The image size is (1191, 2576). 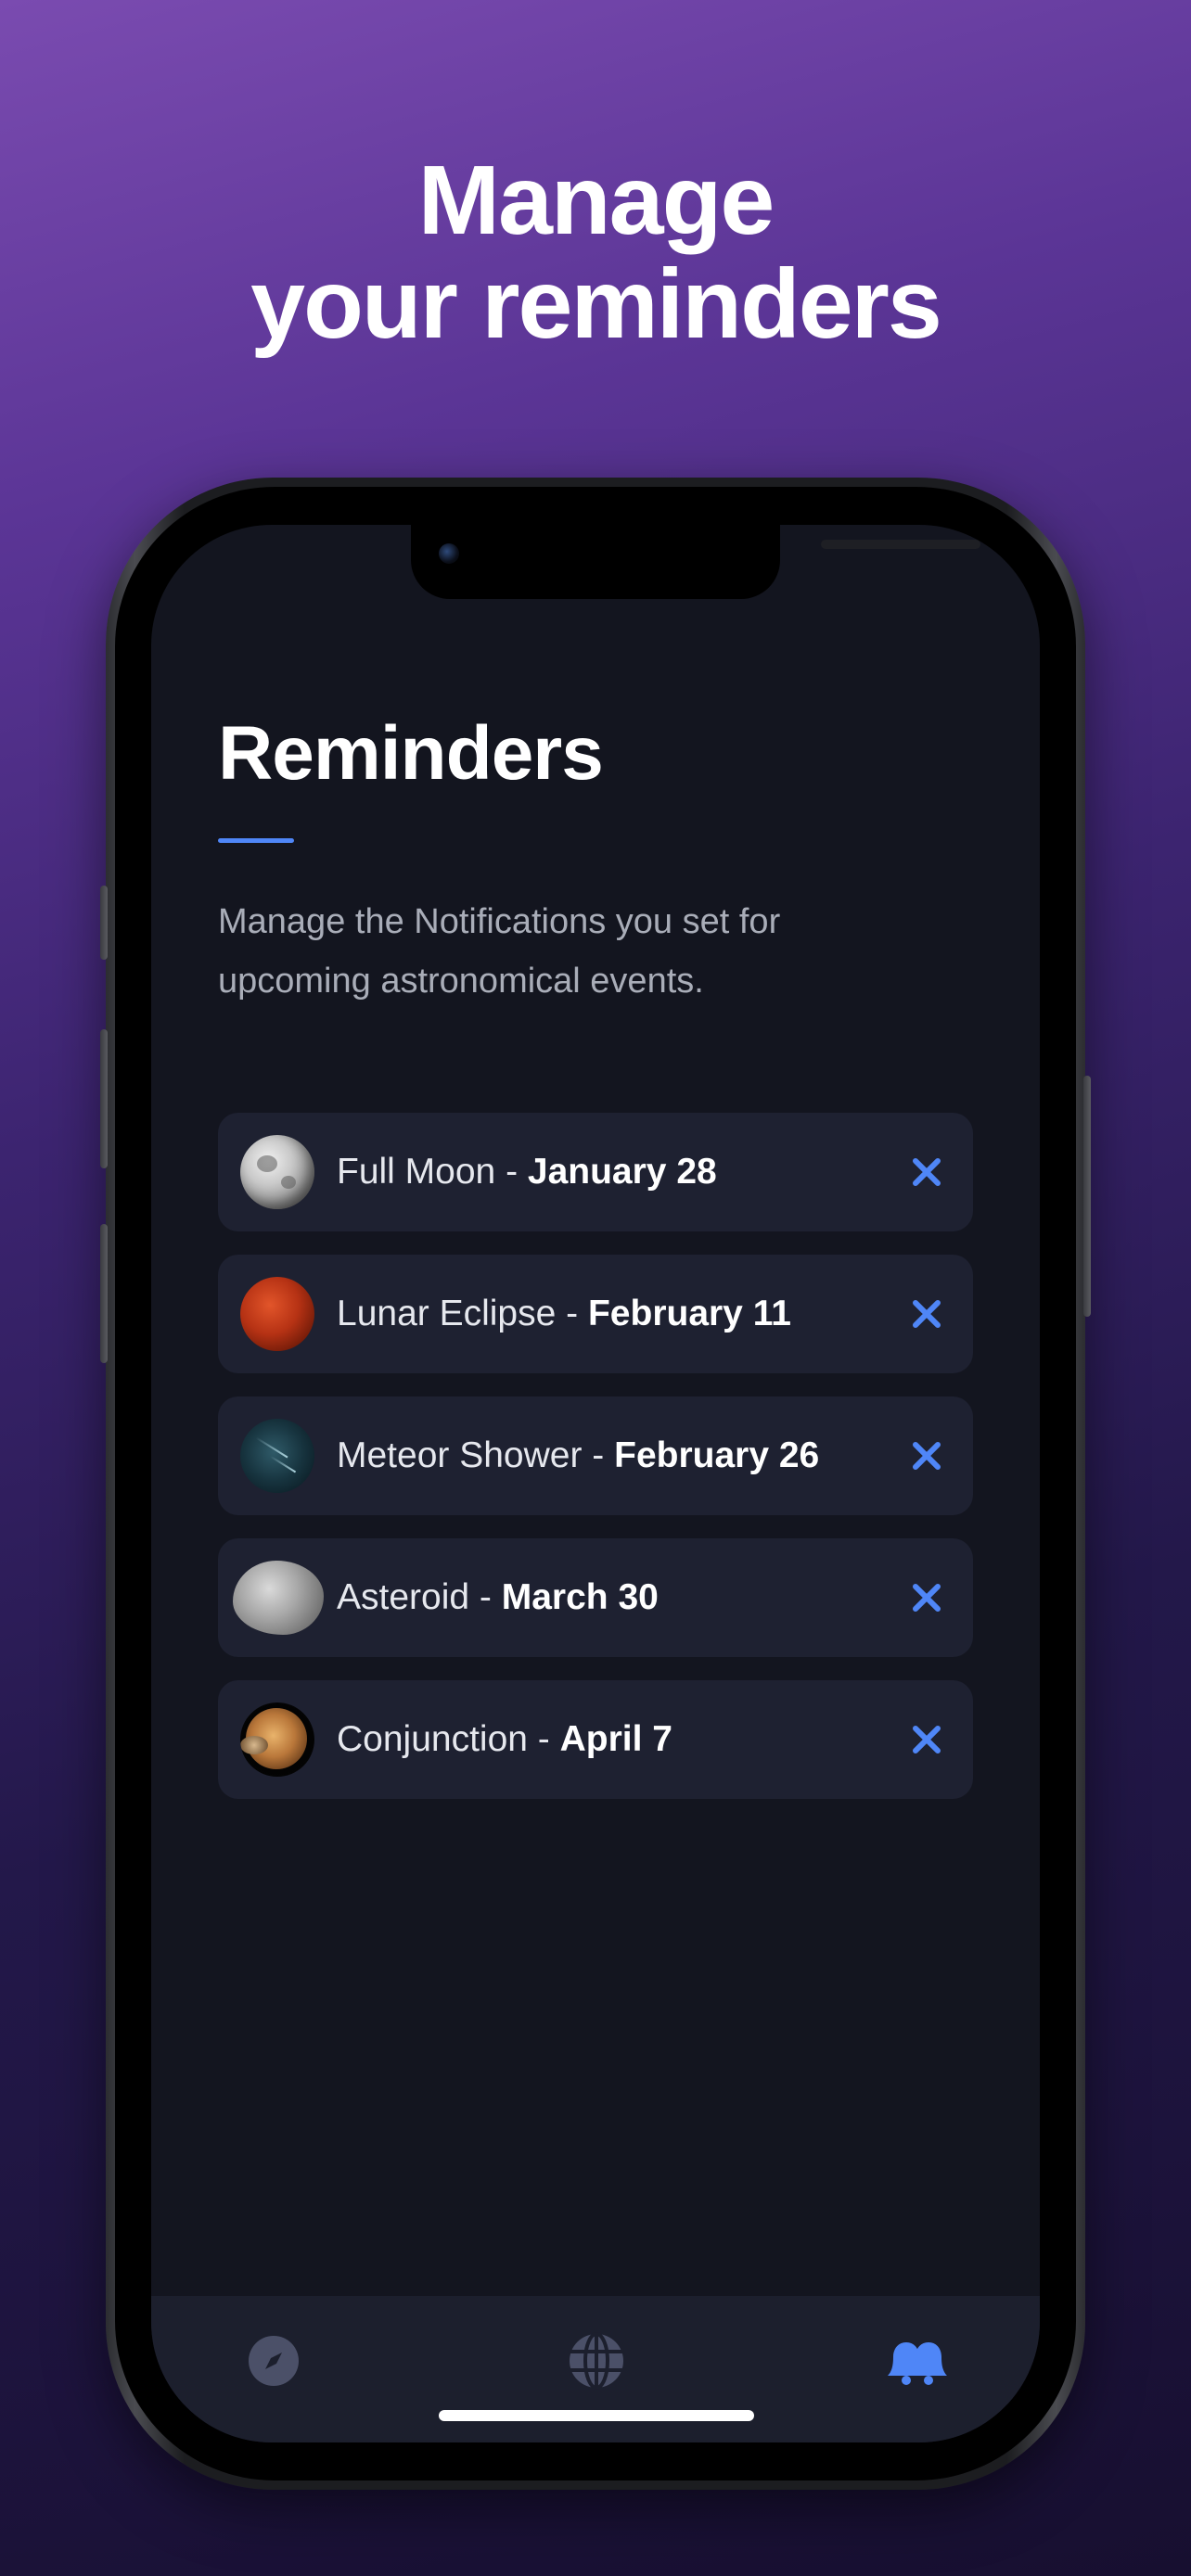 I want to click on tab-explore, so click(x=274, y=2360).